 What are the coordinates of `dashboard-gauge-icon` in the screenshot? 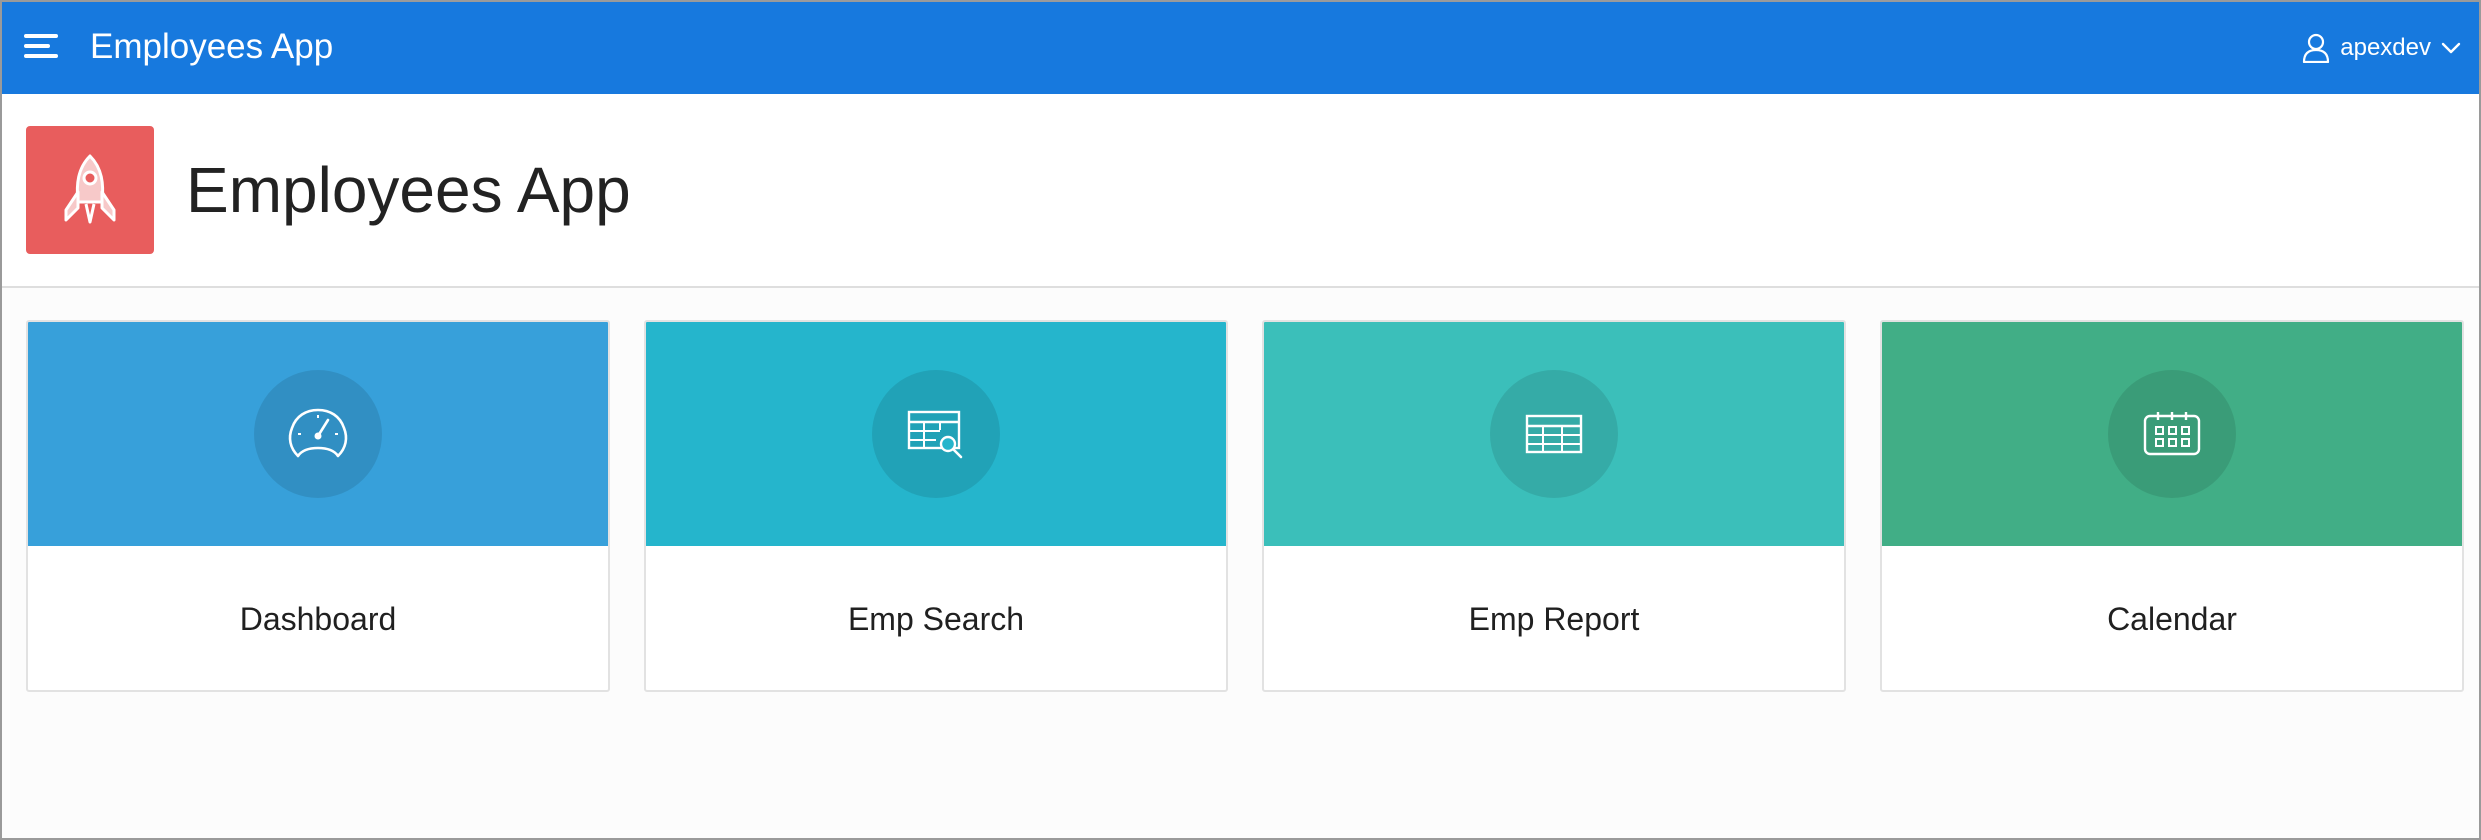 It's located at (318, 433).